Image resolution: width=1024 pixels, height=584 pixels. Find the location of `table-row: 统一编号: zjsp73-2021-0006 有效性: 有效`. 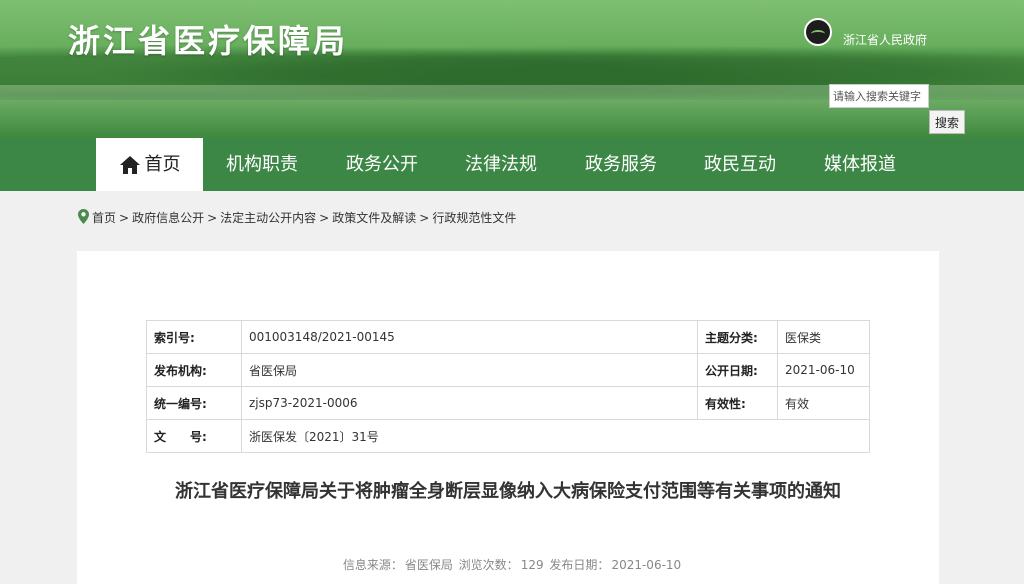

table-row: 统一编号: zjsp73-2021-0006 有效性: 有效 is located at coordinates (508, 403).